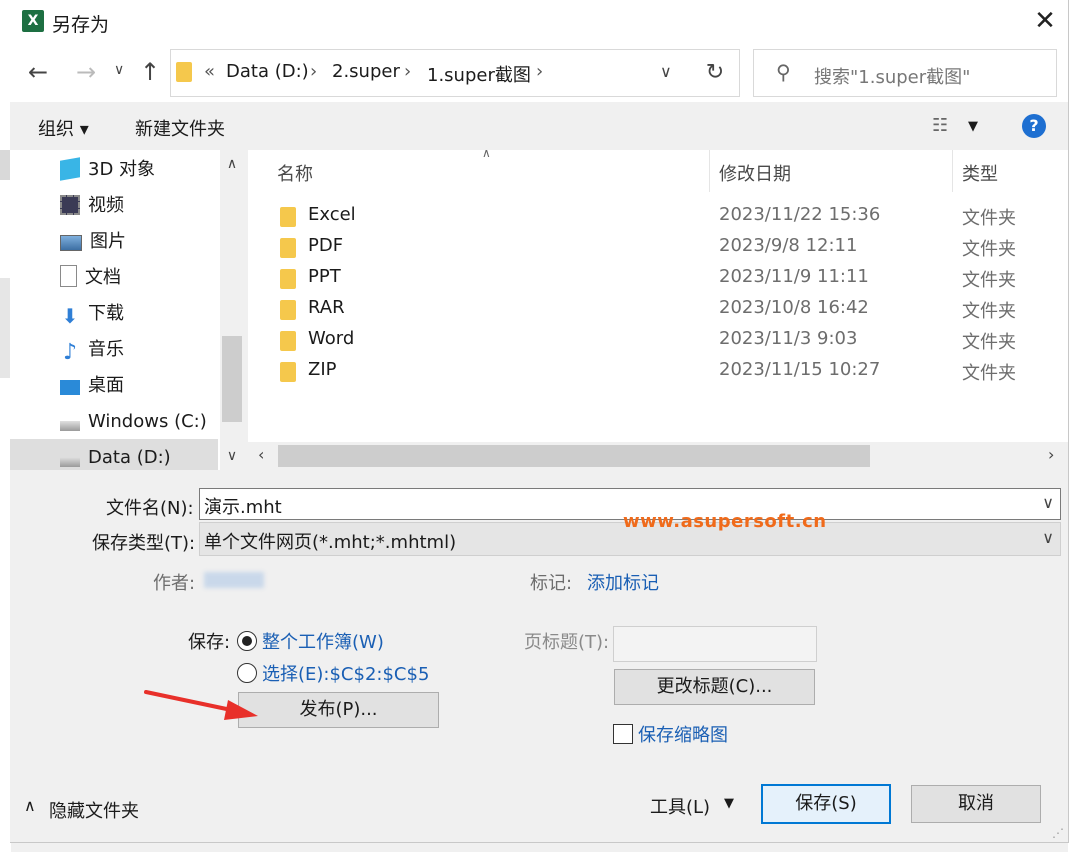  I want to click on scroll-up-icon: ∧, so click(232, 164).